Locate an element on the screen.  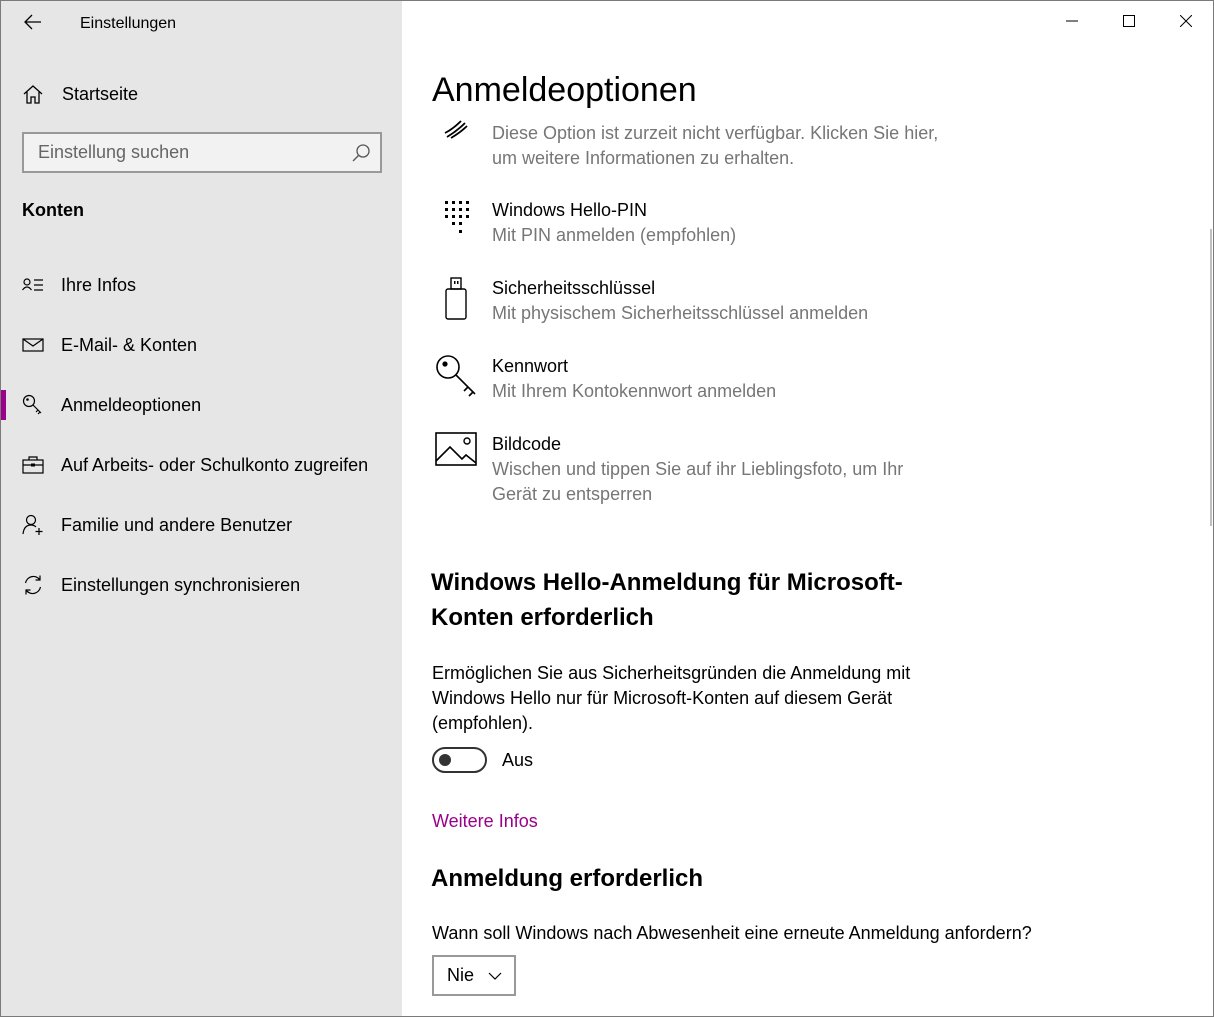
hello-toggle-switch is located at coordinates (459, 760).